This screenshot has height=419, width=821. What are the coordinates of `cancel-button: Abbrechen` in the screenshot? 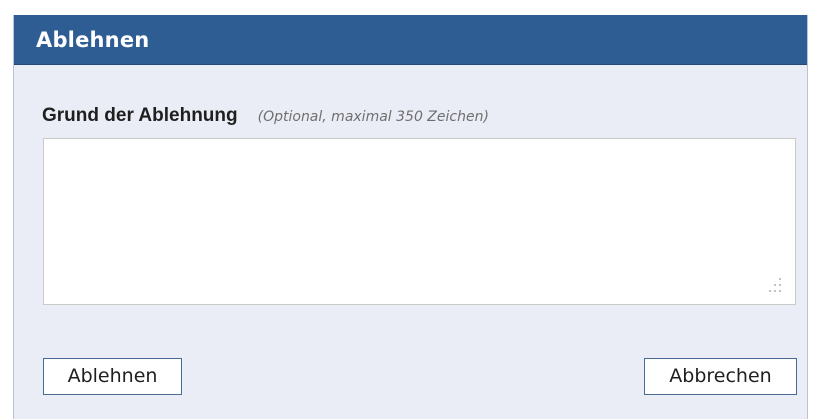 It's located at (720, 376).